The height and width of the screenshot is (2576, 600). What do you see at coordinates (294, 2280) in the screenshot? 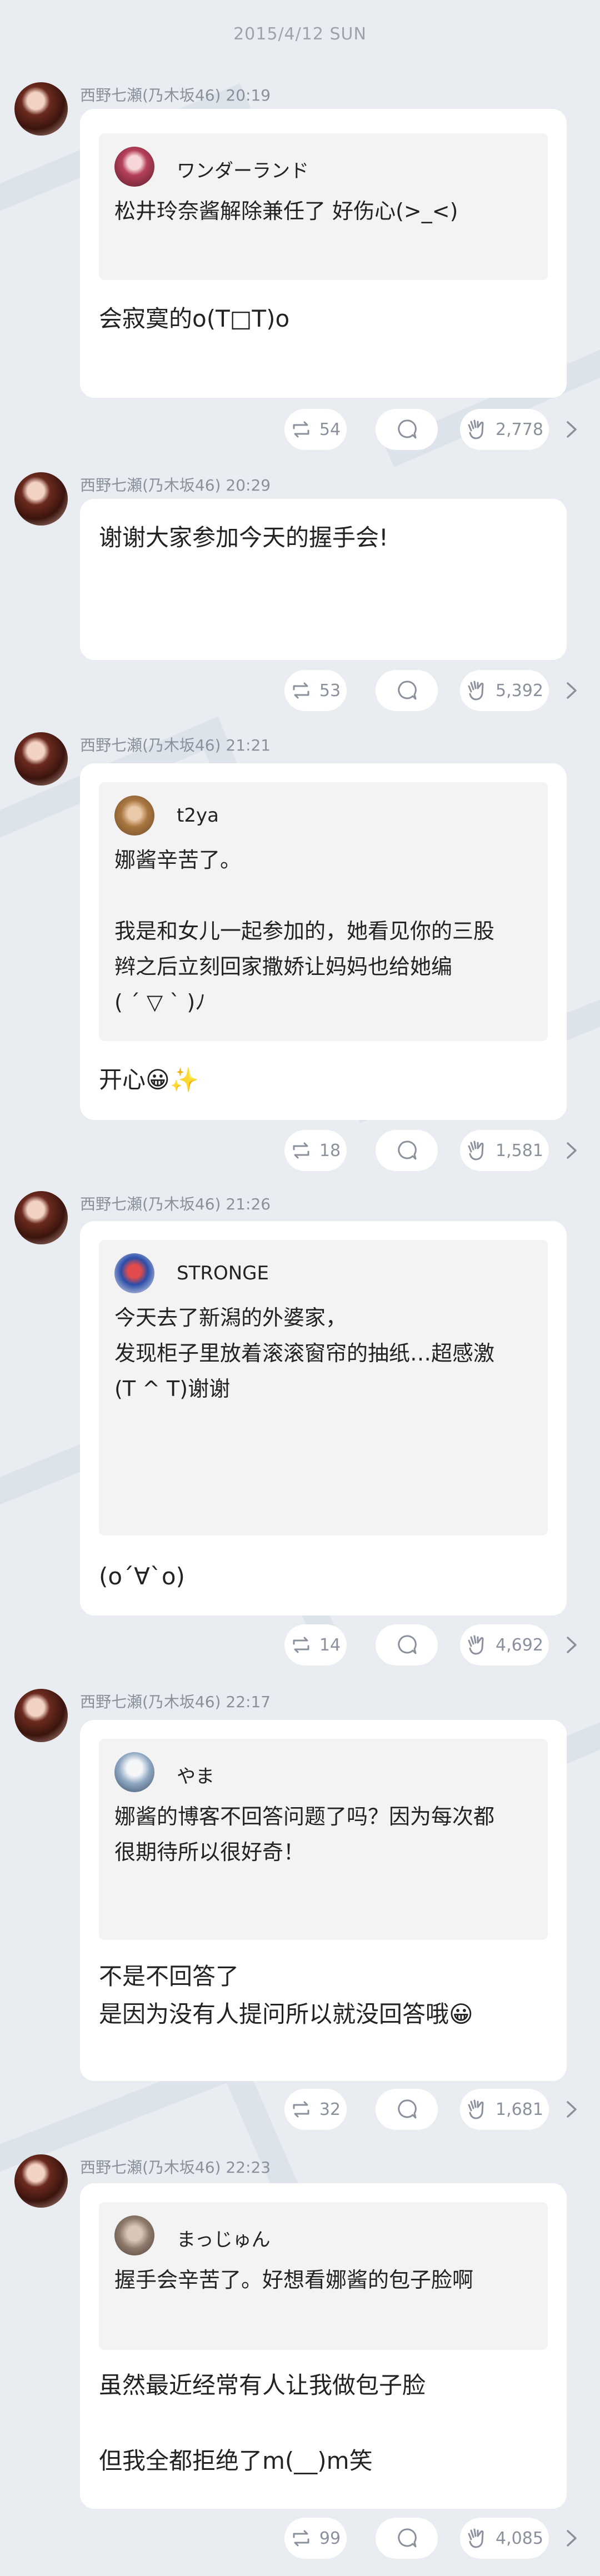
I see `fan-message: 握手会辛苦了。好想看娜酱的包子脸啊` at bounding box center [294, 2280].